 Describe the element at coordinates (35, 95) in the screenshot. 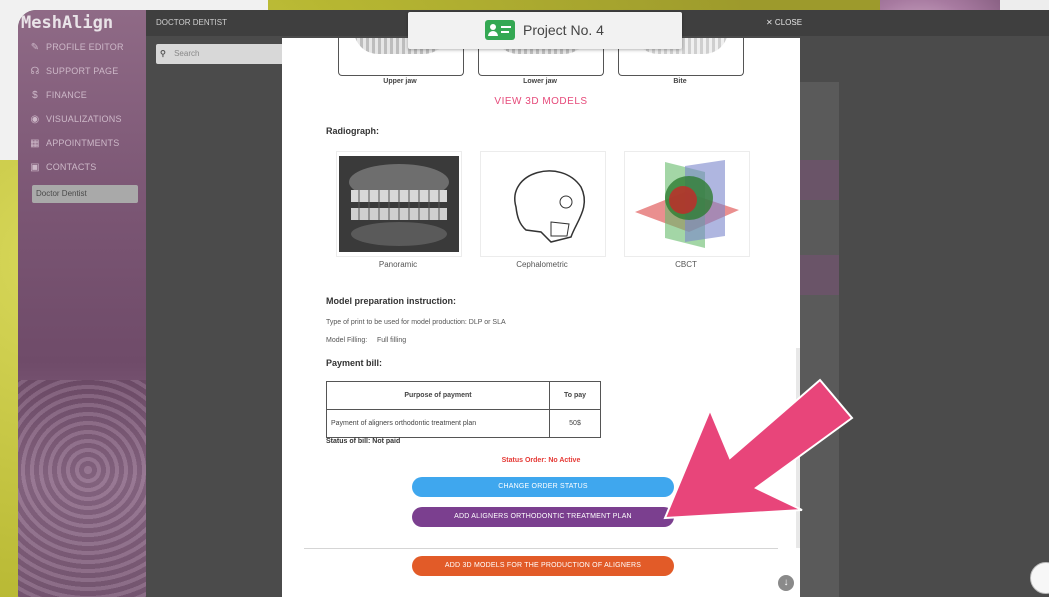

I see `dollar-icon: $` at that location.